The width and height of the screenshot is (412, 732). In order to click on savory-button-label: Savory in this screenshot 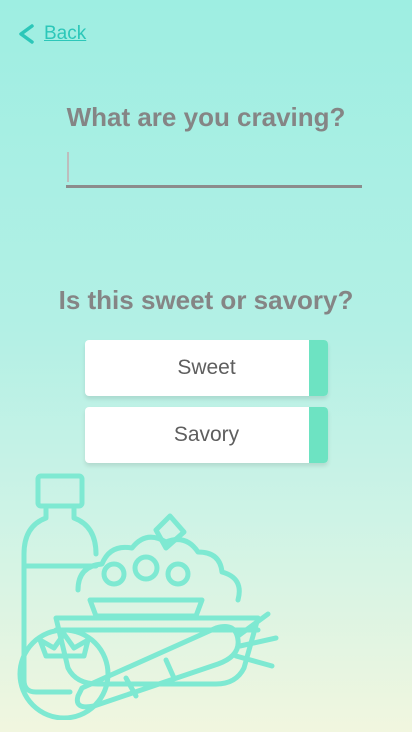, I will do `click(206, 434)`.